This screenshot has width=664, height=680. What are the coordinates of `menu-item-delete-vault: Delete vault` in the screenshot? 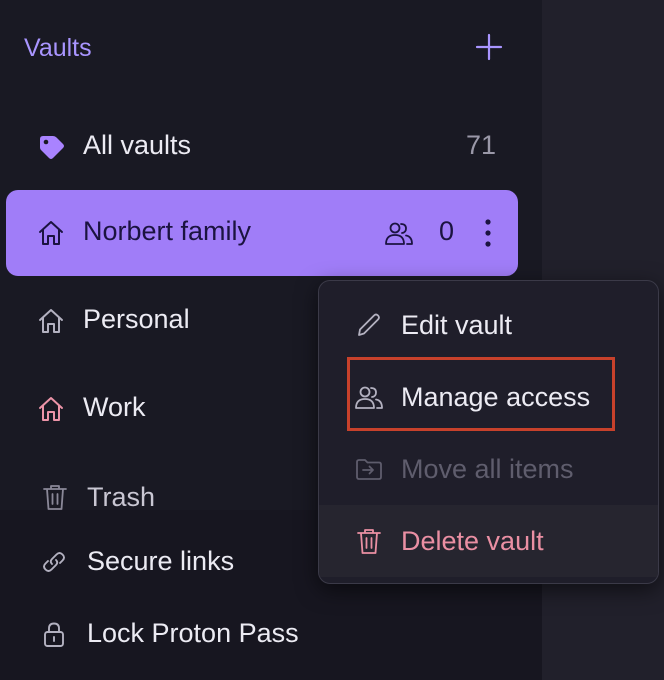 It's located at (488, 541).